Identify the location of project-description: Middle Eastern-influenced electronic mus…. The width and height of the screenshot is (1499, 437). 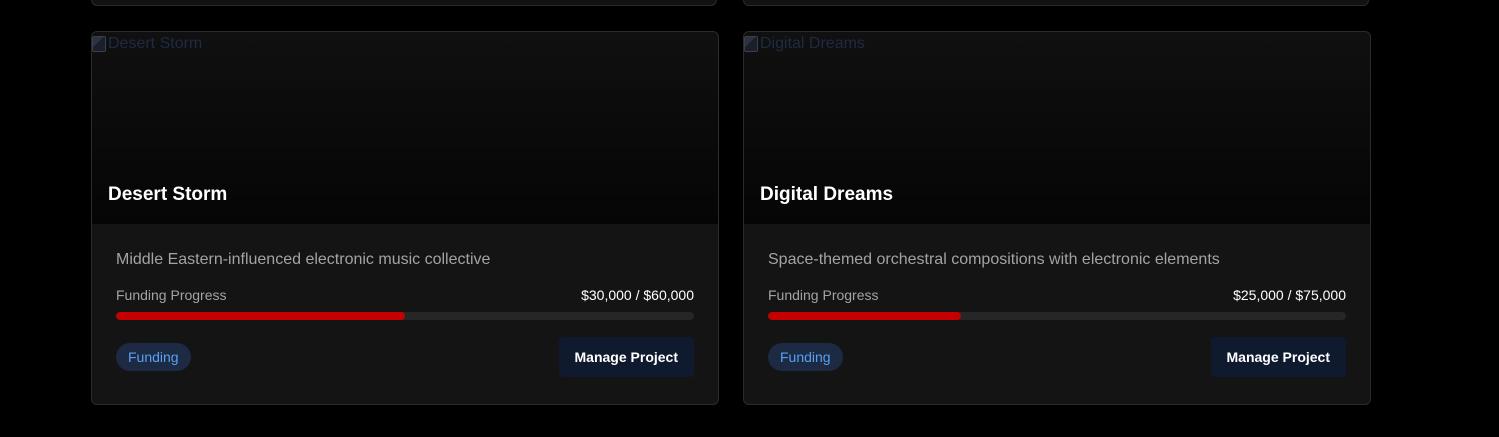
(303, 259).